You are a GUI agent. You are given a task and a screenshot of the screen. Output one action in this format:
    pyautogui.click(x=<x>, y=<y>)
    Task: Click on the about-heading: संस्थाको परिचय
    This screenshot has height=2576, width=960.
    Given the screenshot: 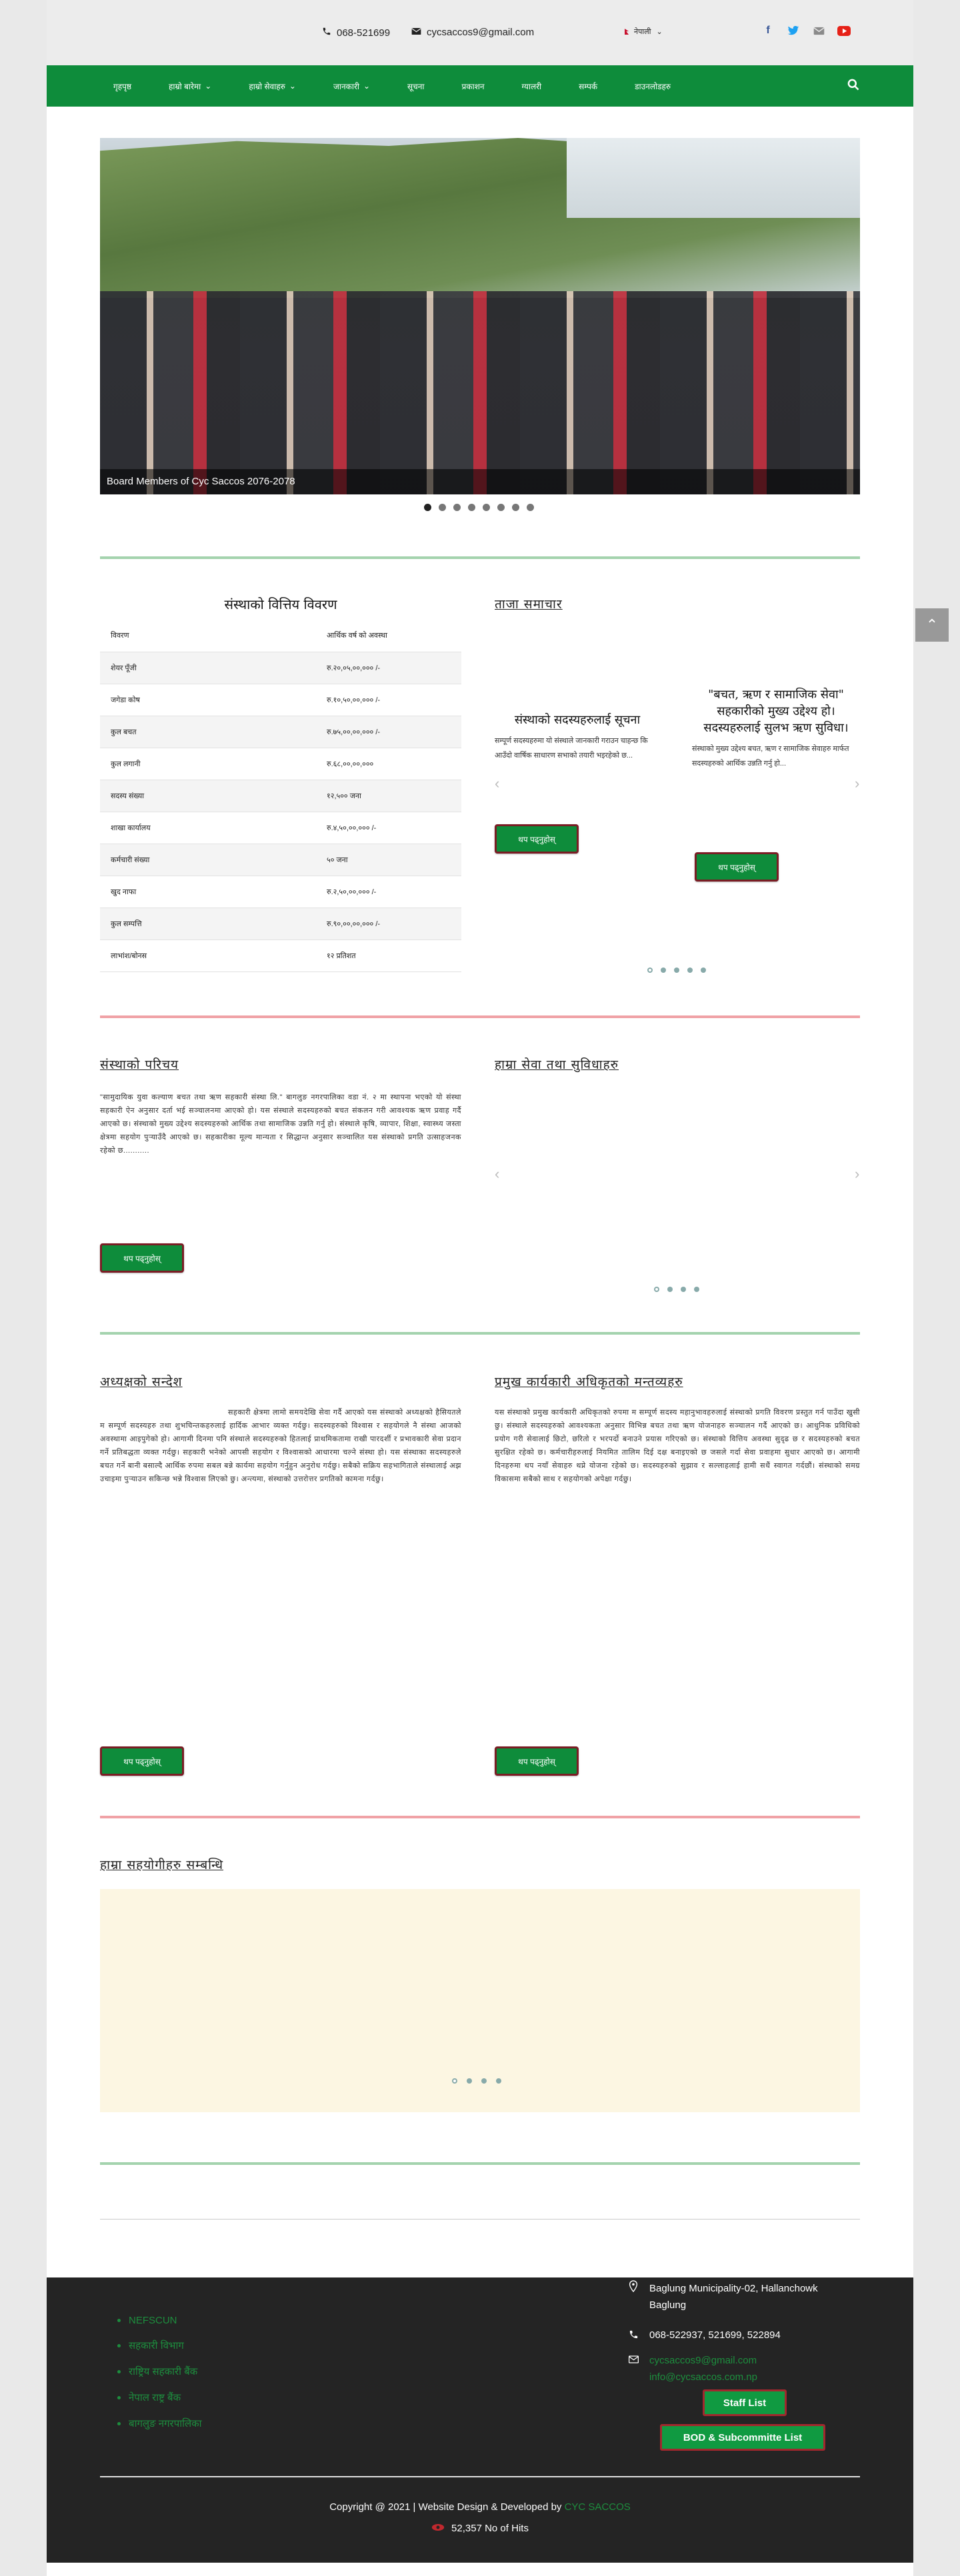 What is the action you would take?
    pyautogui.click(x=139, y=1064)
    